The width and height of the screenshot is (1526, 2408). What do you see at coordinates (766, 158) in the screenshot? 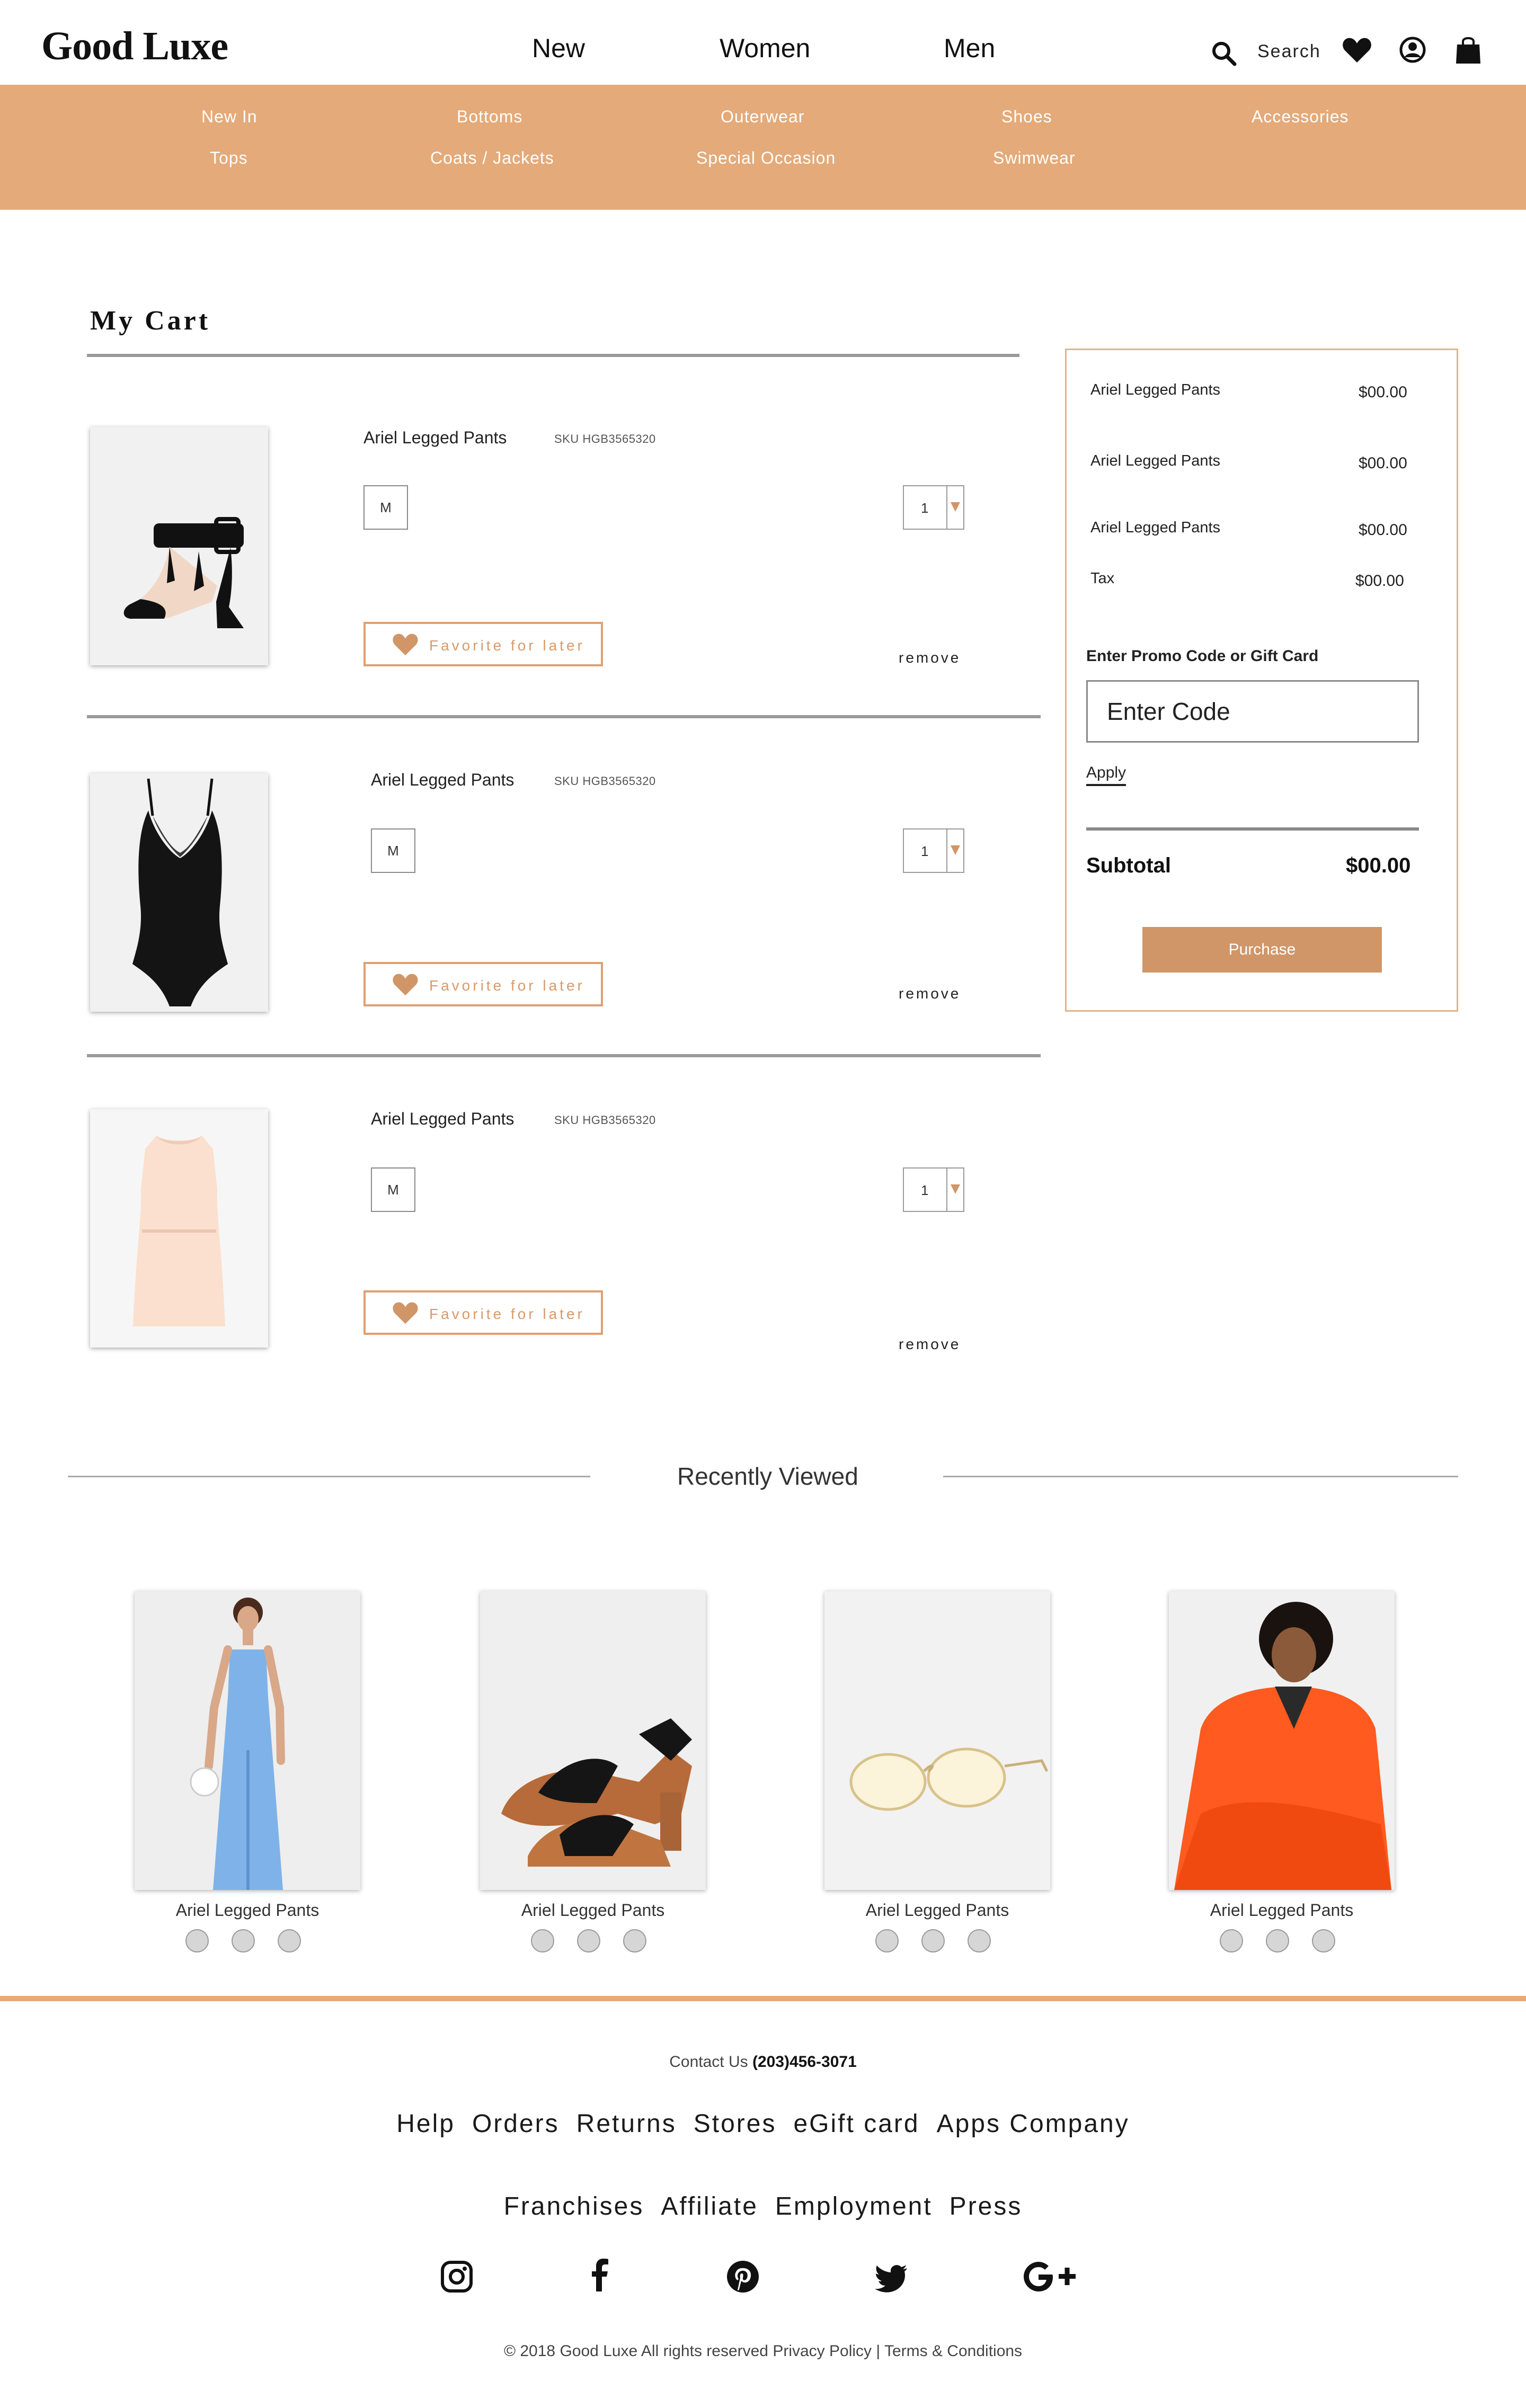
I see `category-special-occasion: Special Occasion` at bounding box center [766, 158].